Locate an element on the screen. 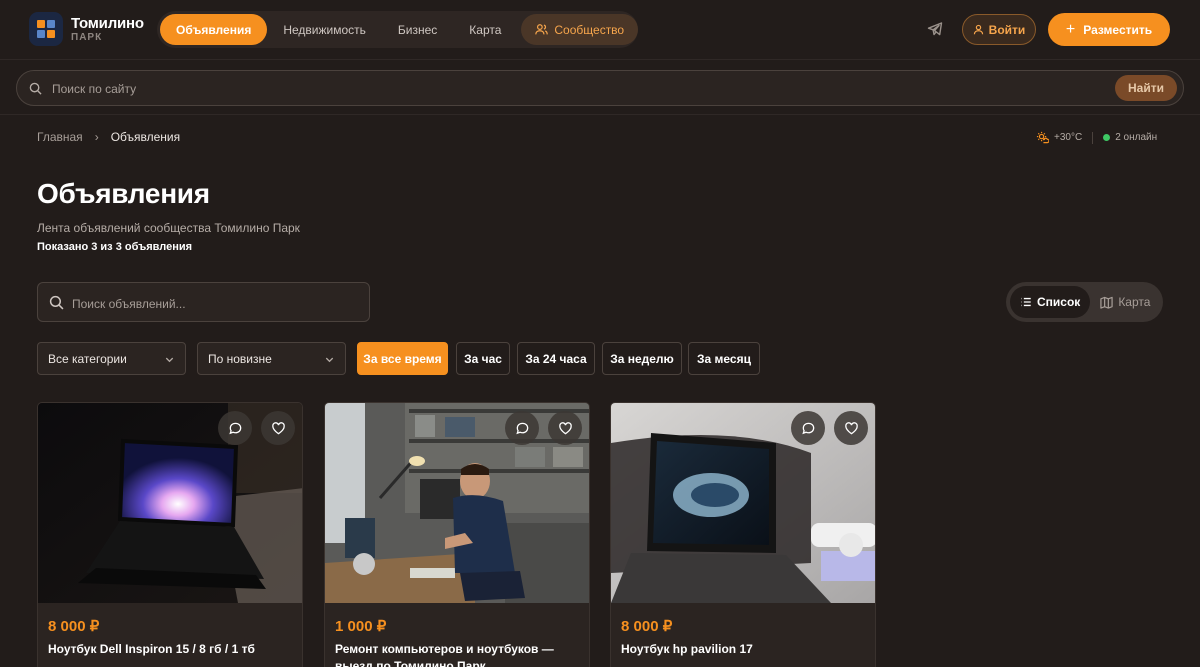  view-list-label: Список is located at coordinates (1059, 302).